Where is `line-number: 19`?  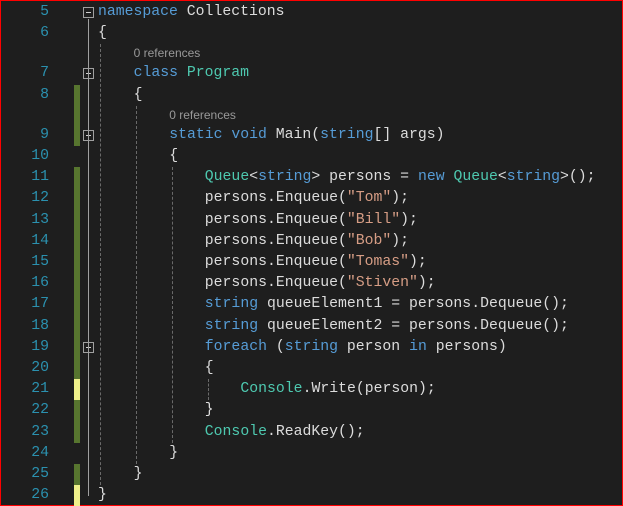 line-number: 19 is located at coordinates (40, 346).